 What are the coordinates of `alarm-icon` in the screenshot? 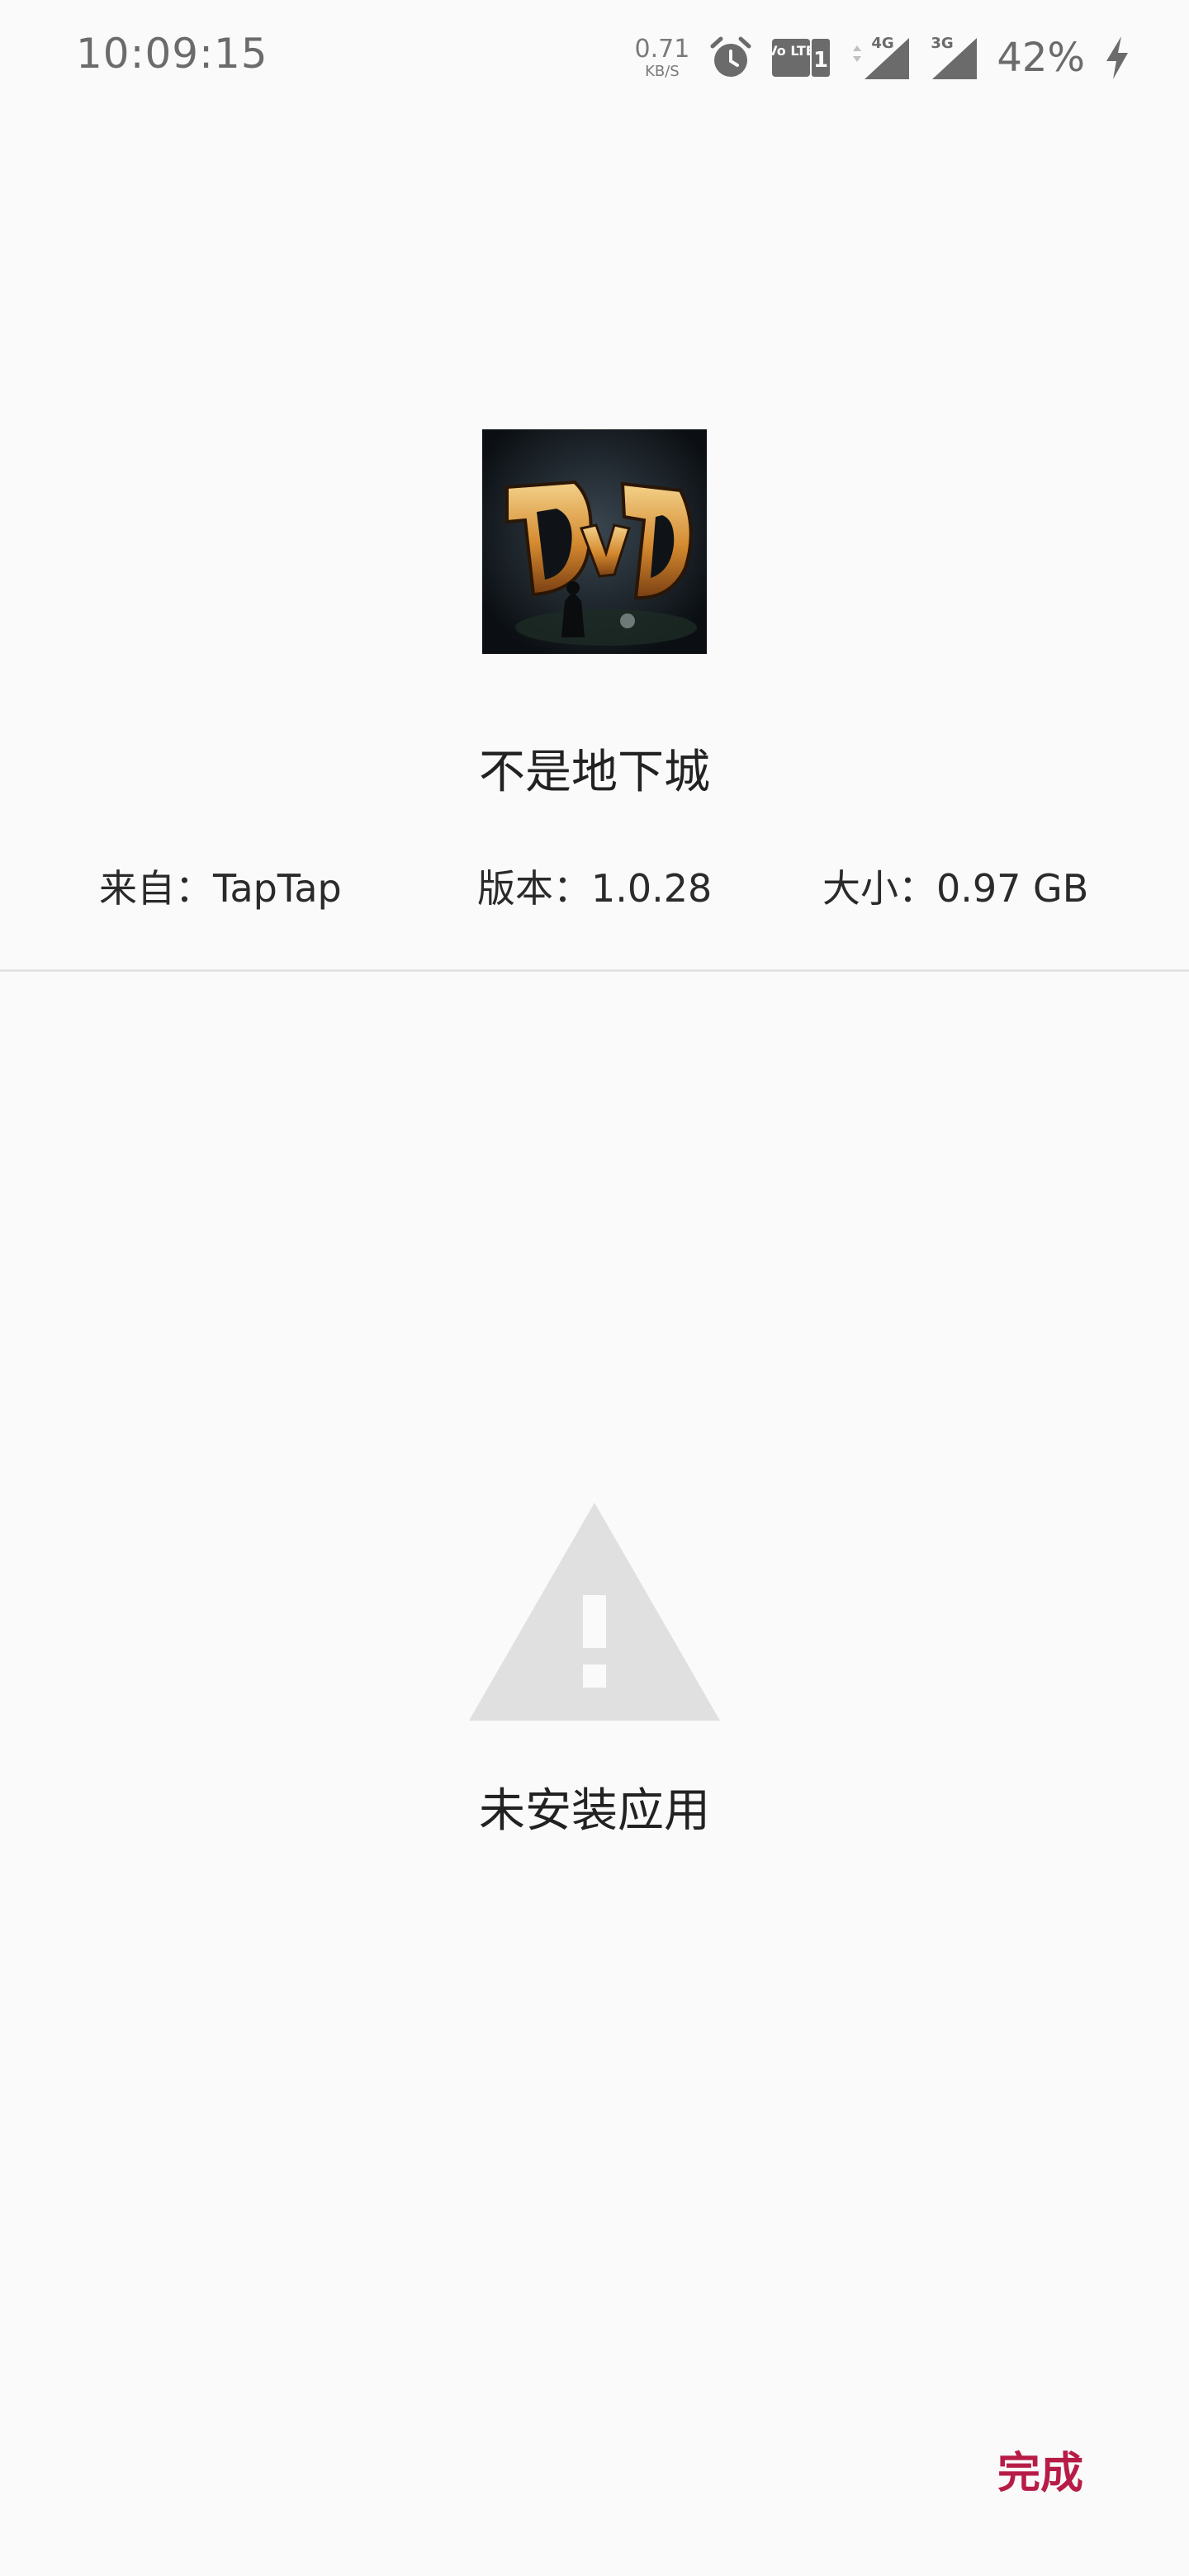 It's located at (730, 56).